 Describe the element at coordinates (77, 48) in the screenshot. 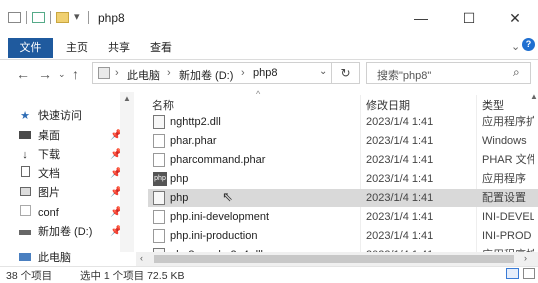

I see `tab-home: 主页` at that location.